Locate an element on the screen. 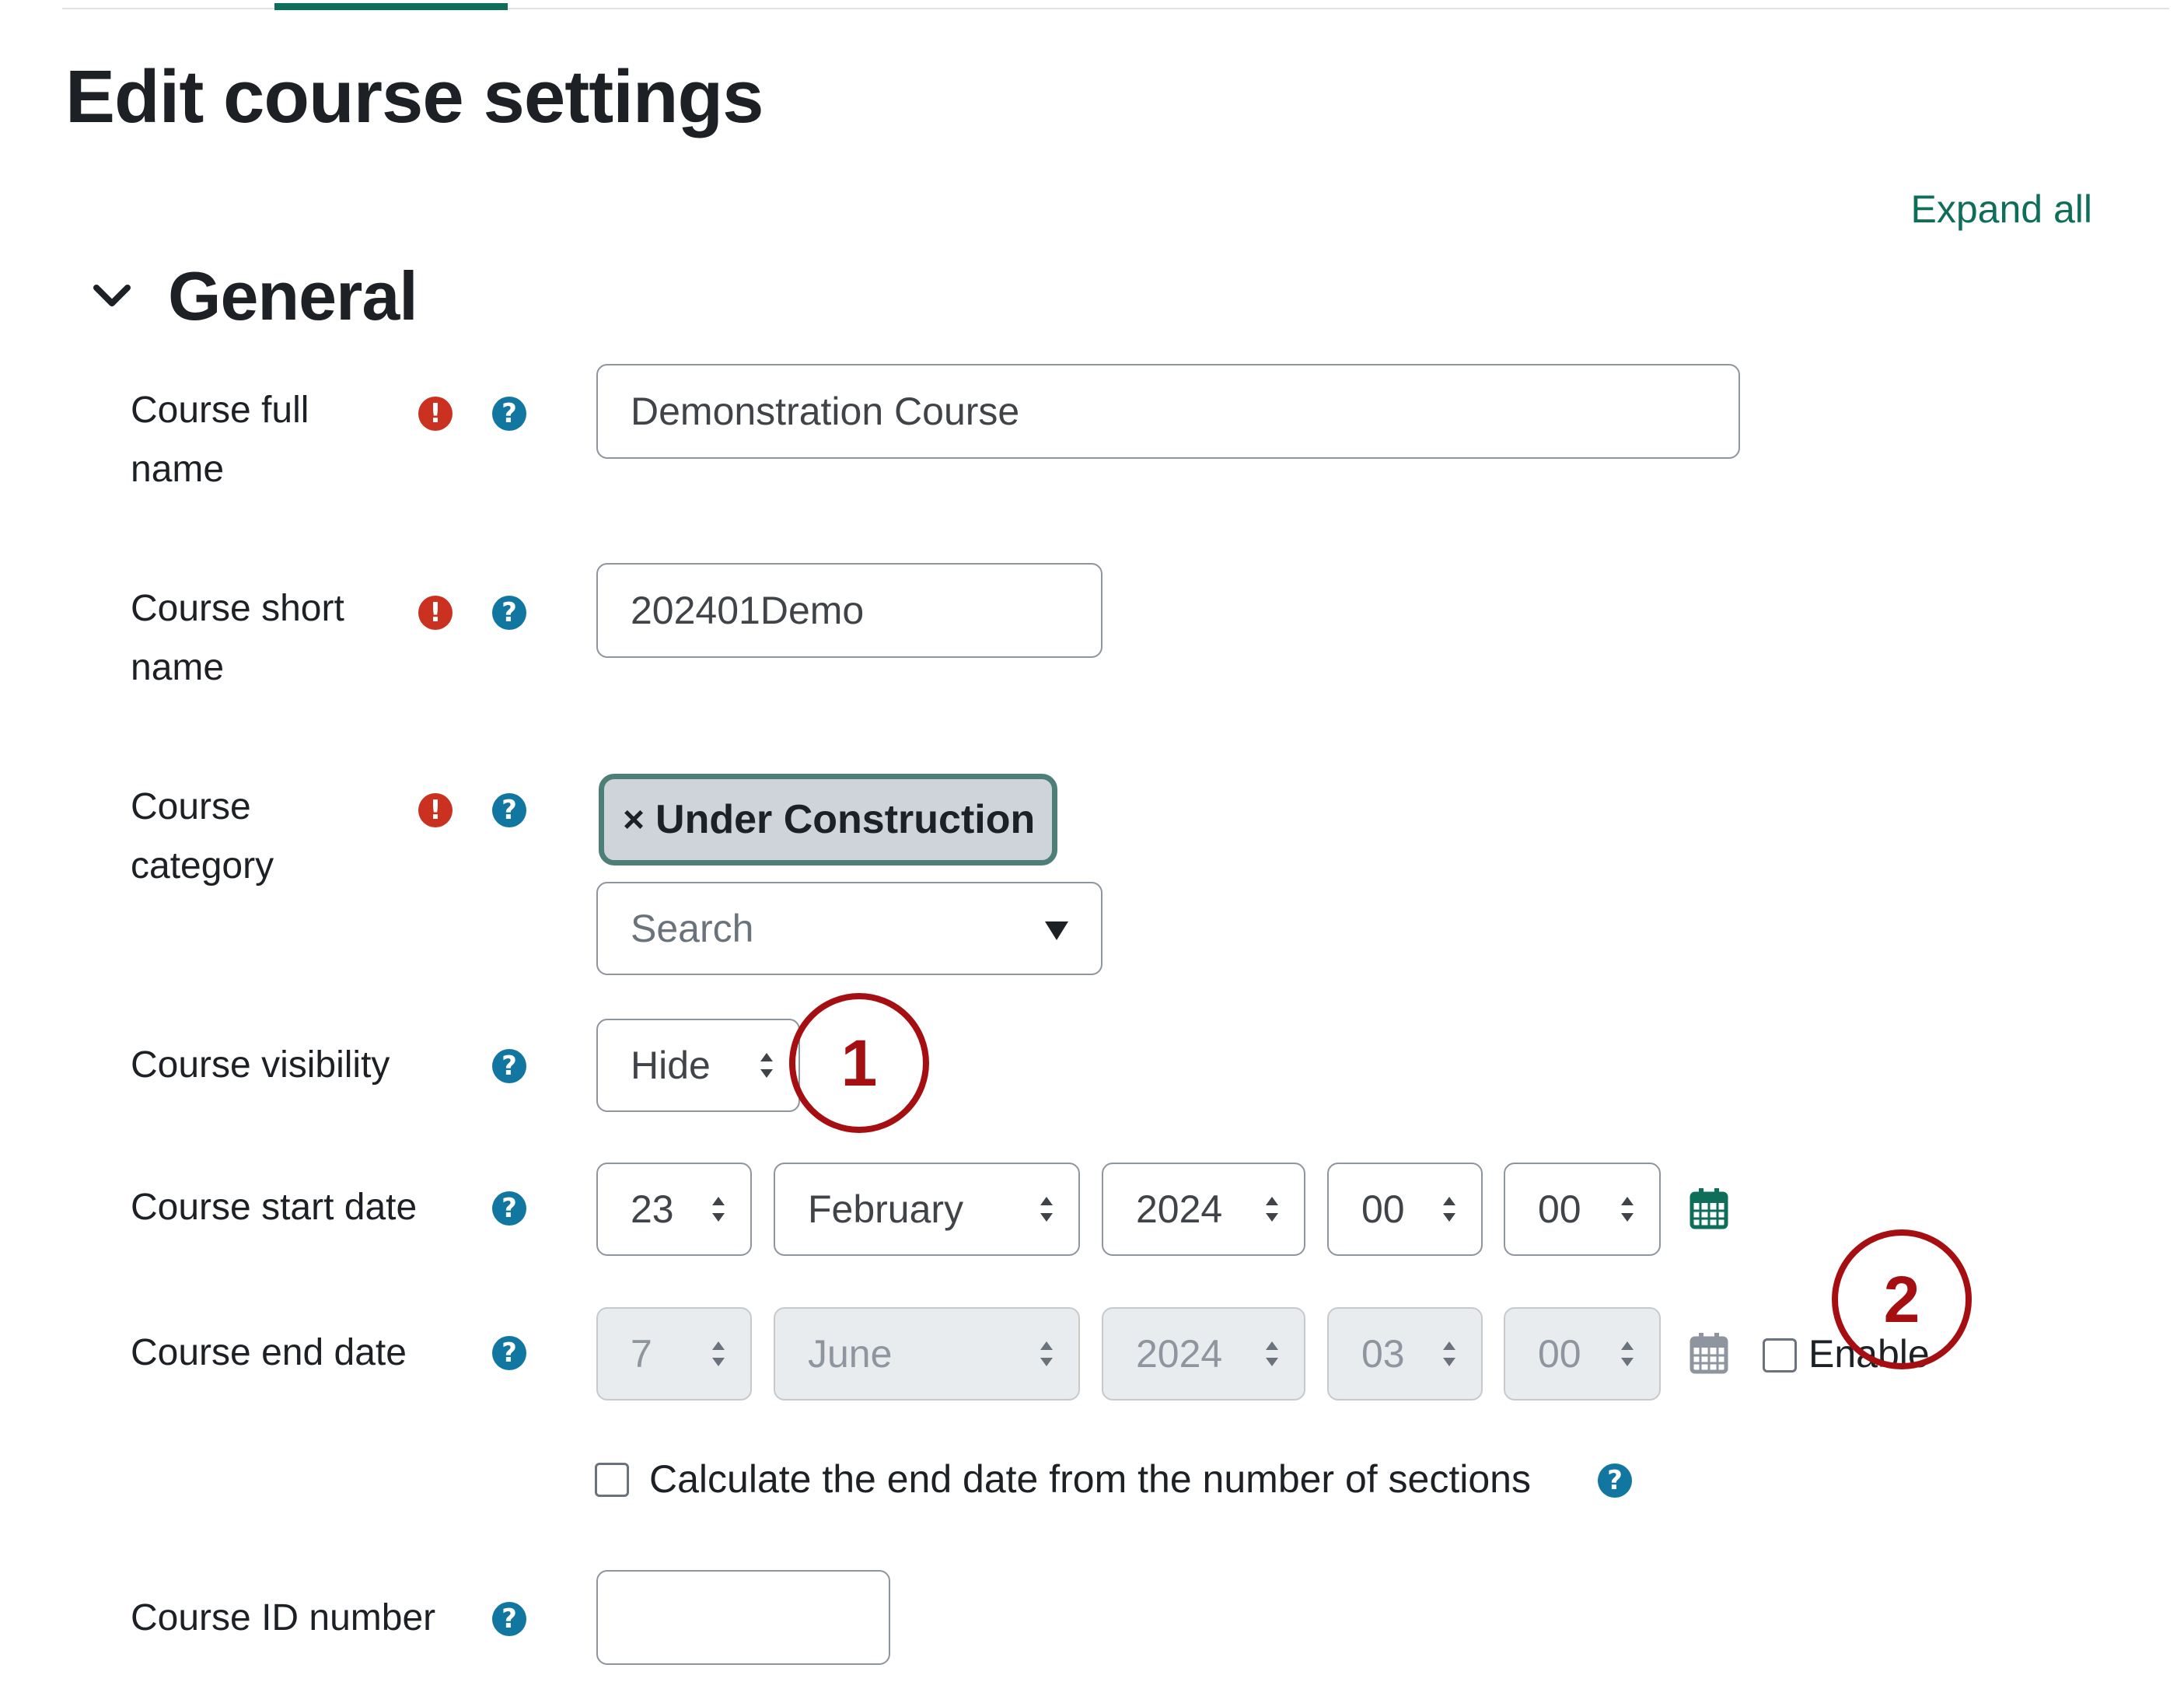 Image resolution: width=2184 pixels, height=1696 pixels. shortname-label-line2: name is located at coordinates (178, 667).